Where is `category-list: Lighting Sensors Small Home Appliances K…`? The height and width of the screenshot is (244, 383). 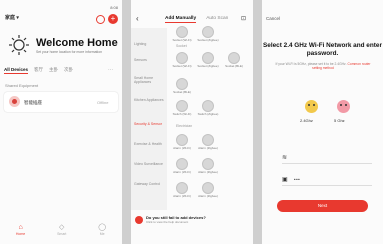
category-list: Lighting Sensors Small Home Appliances K… is located at coordinates (149, 119).